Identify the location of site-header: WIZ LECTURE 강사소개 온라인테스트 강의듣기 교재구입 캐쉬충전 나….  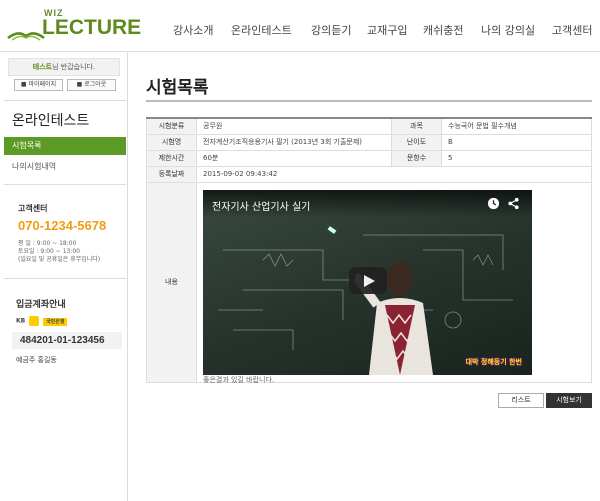
(300, 26).